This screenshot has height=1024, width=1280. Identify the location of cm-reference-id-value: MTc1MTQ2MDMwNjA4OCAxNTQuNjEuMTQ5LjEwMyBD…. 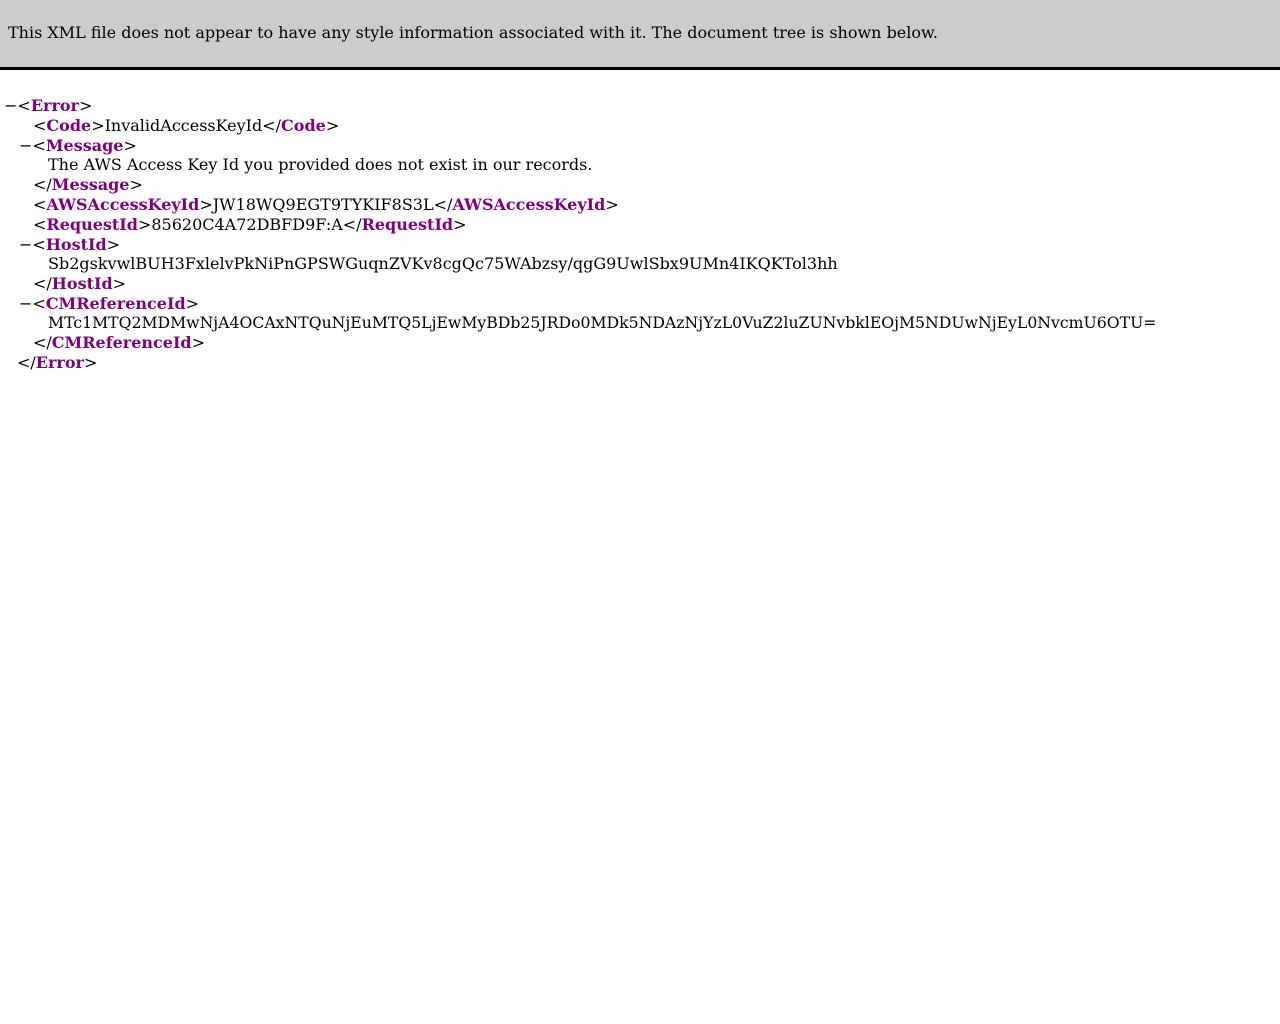
(602, 322).